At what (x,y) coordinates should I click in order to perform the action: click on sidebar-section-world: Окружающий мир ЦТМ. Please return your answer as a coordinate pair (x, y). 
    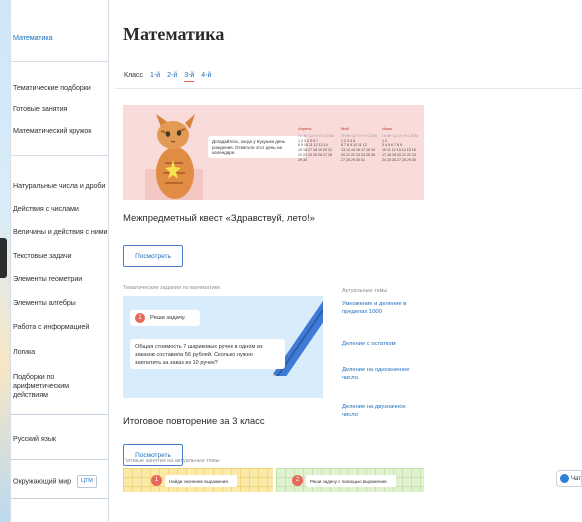
    Looking at the image, I should click on (60, 479).